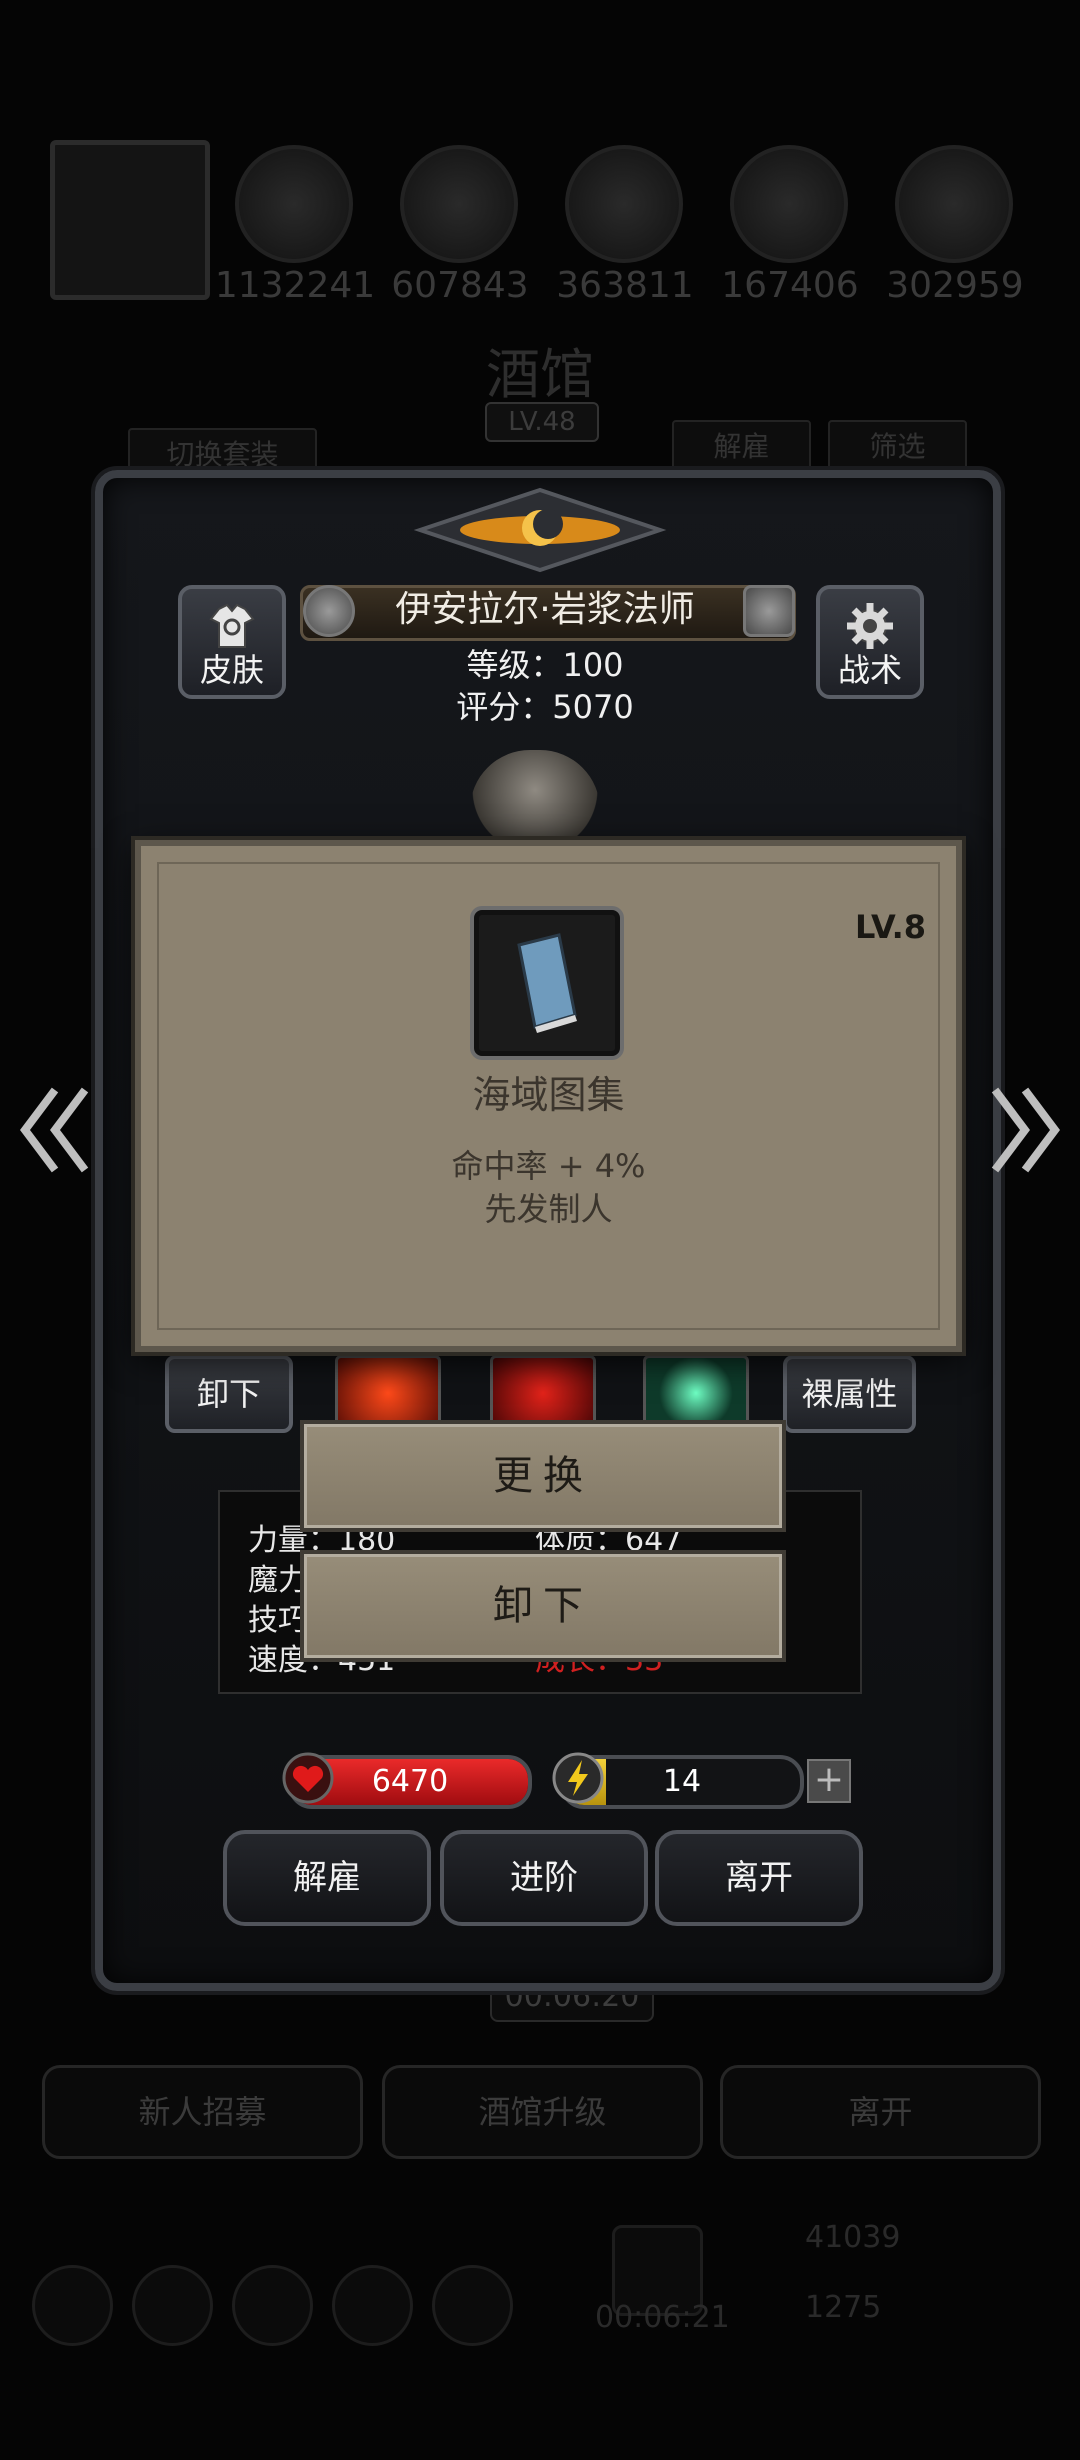 The image size is (1080, 2460). I want to click on unequip-all-button: 卸下, so click(229, 1394).